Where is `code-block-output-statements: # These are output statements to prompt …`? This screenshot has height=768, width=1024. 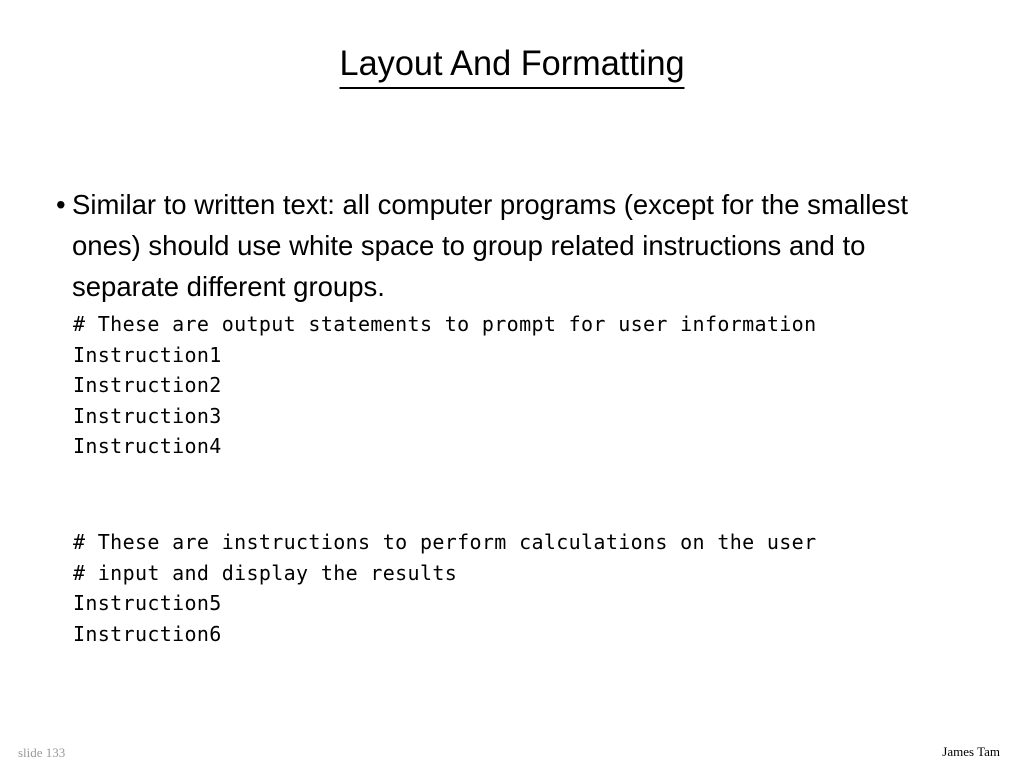 code-block-output-statements: # These are output statements to prompt … is located at coordinates (444, 385).